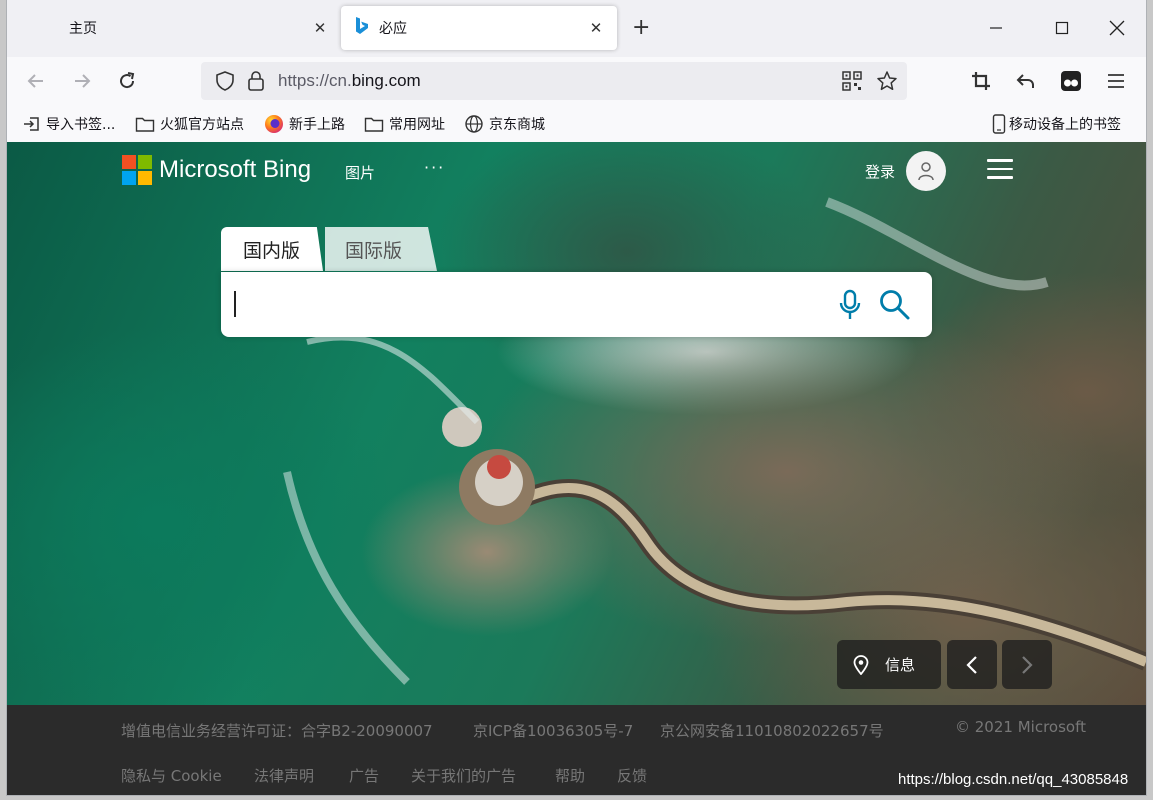  I want to click on footer-legal-link: 法律声明, so click(284, 775).